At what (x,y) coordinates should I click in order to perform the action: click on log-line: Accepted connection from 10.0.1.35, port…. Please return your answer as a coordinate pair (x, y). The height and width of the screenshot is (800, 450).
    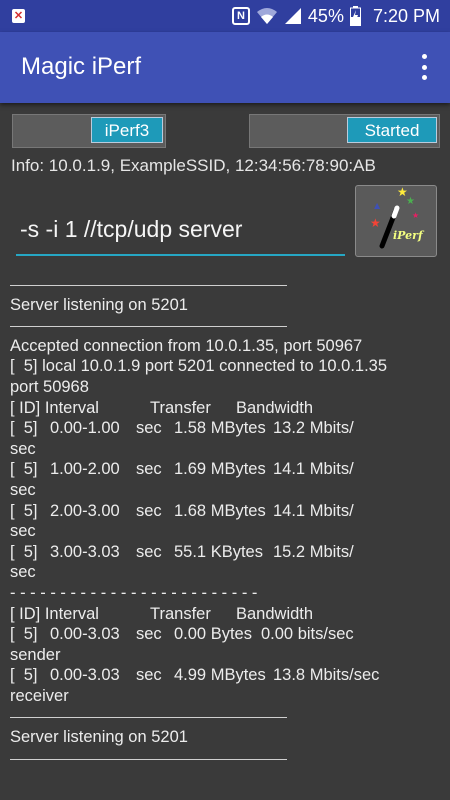
    Looking at the image, I should click on (186, 345).